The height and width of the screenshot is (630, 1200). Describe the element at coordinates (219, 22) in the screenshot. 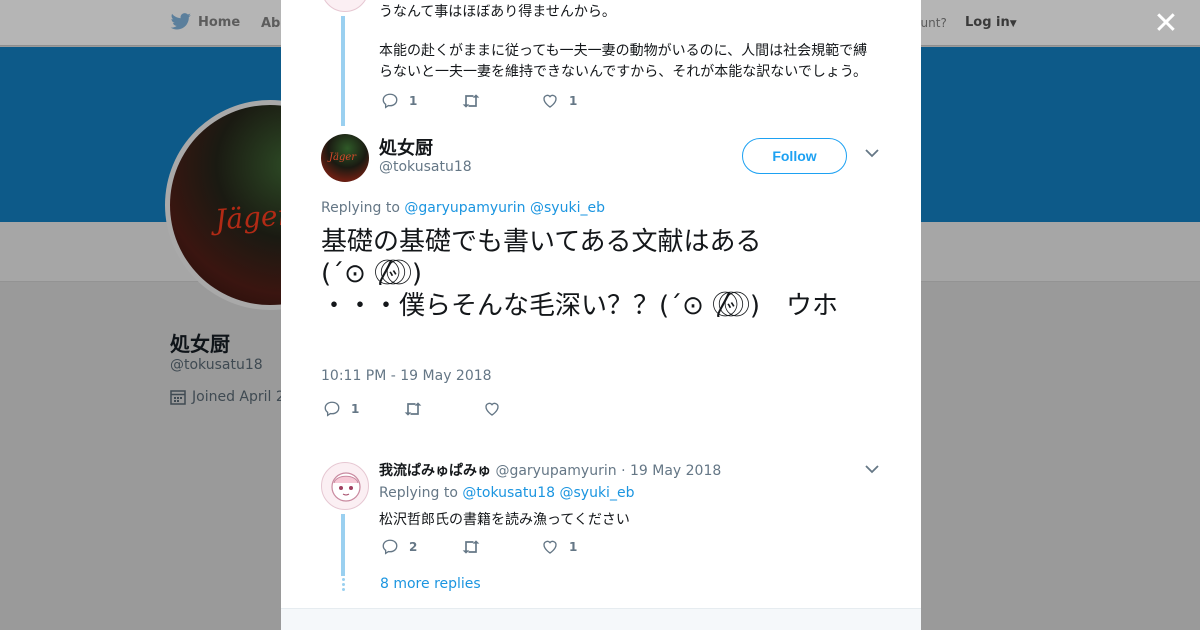

I see `nav-home-label: Home` at that location.